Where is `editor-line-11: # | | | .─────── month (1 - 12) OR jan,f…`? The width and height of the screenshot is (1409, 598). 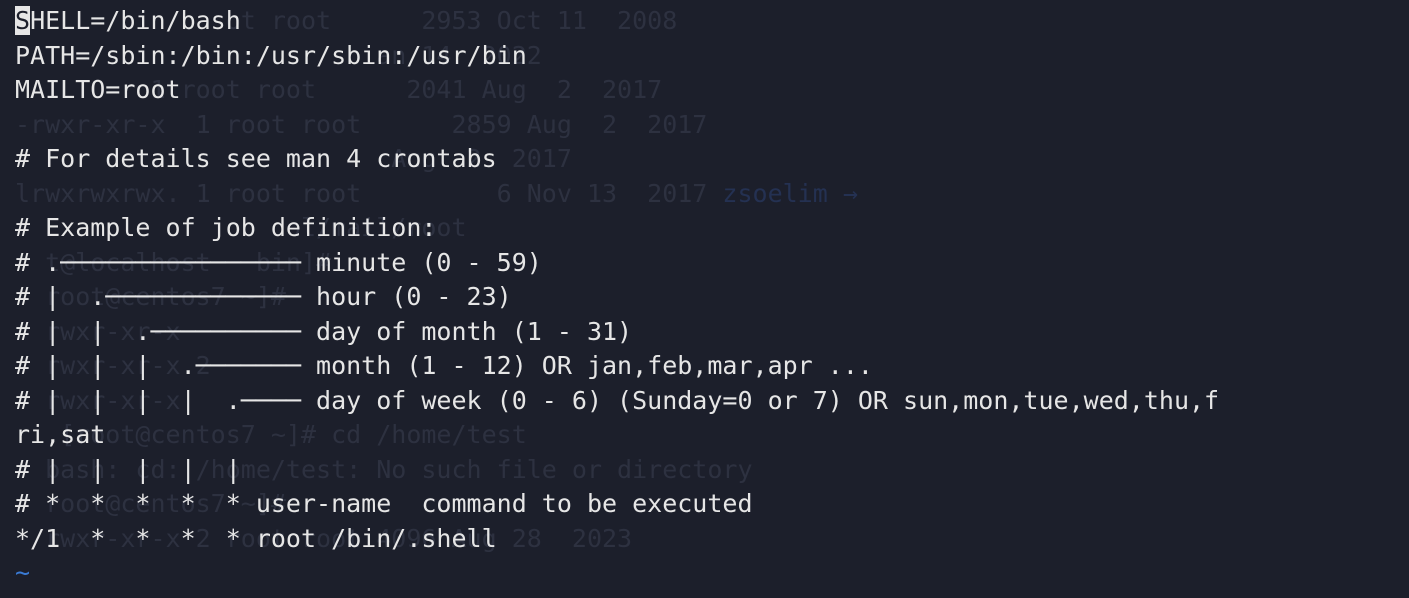
editor-line-11: # | | | .─────── month (1 - 12) OR jan,f… is located at coordinates (617, 366).